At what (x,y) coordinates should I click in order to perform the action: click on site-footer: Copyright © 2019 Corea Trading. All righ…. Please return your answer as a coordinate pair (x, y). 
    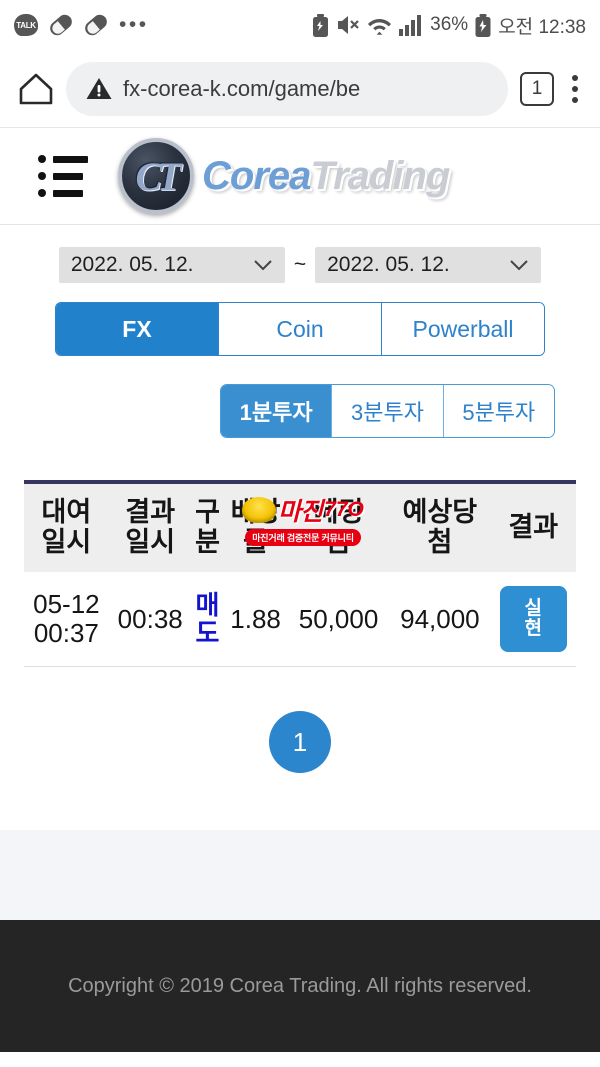
    Looking at the image, I should click on (300, 986).